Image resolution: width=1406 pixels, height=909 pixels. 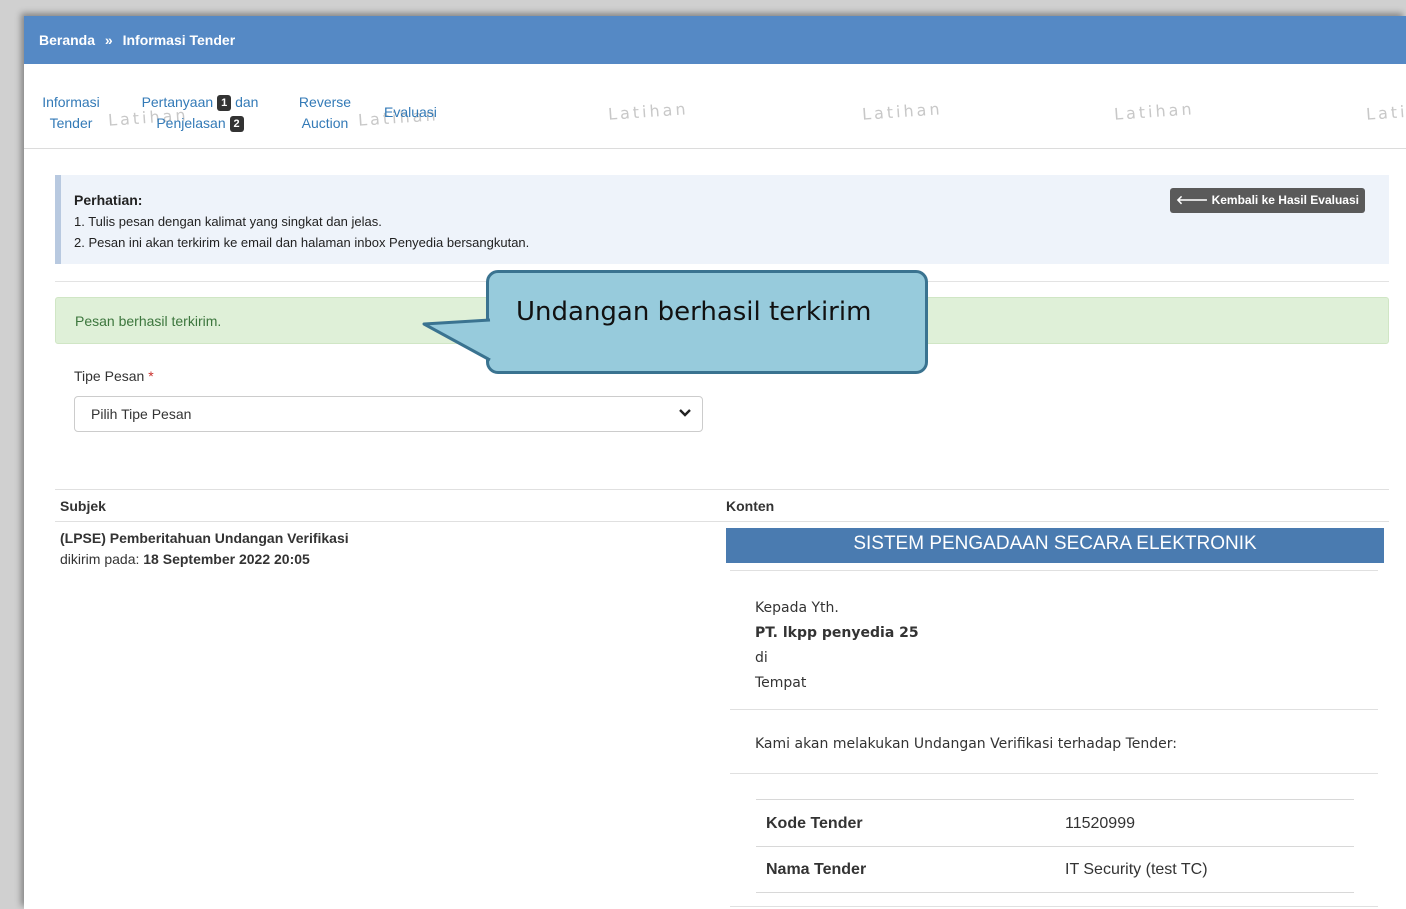 I want to click on callout-tail, so click(x=459, y=340).